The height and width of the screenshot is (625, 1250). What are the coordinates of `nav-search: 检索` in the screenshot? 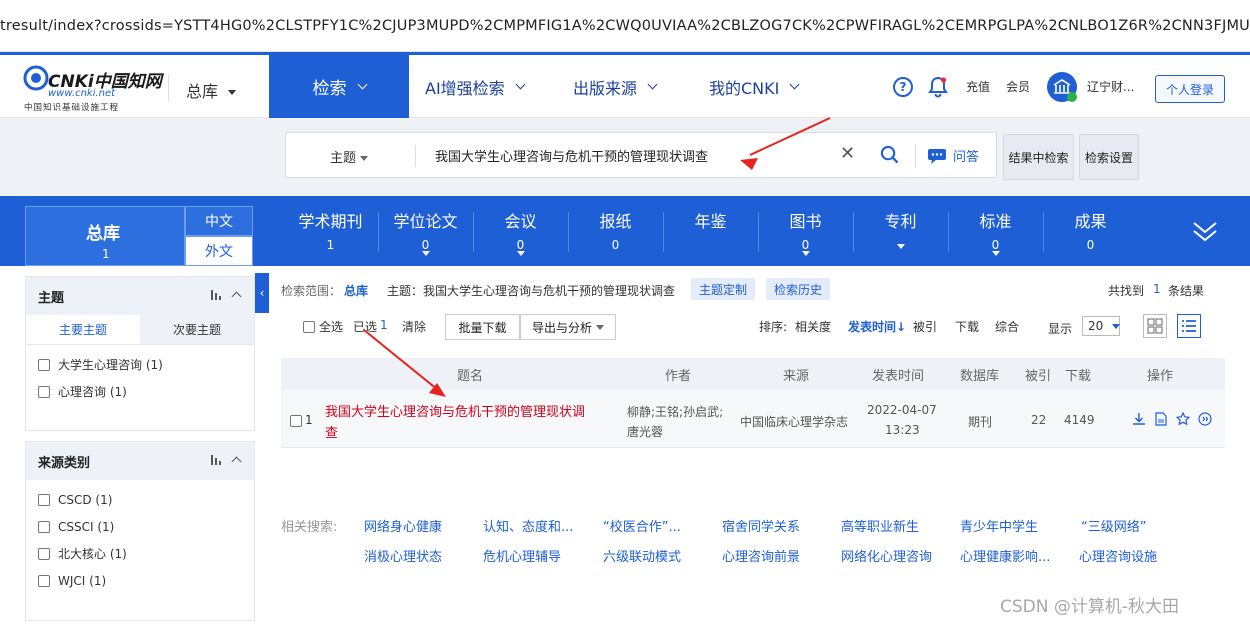 It's located at (339, 86).